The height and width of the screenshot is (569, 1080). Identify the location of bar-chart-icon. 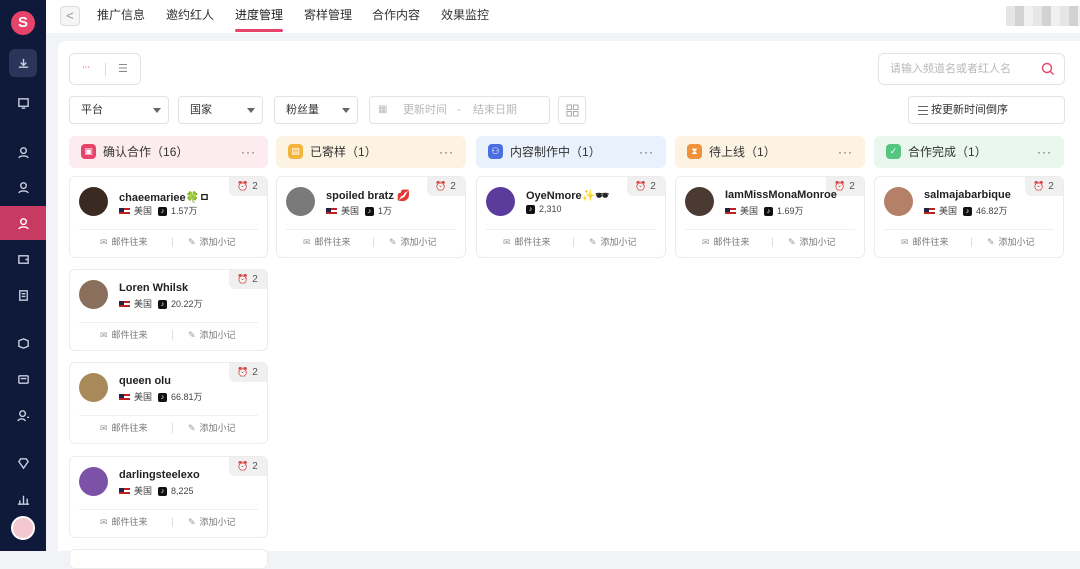
(23, 499).